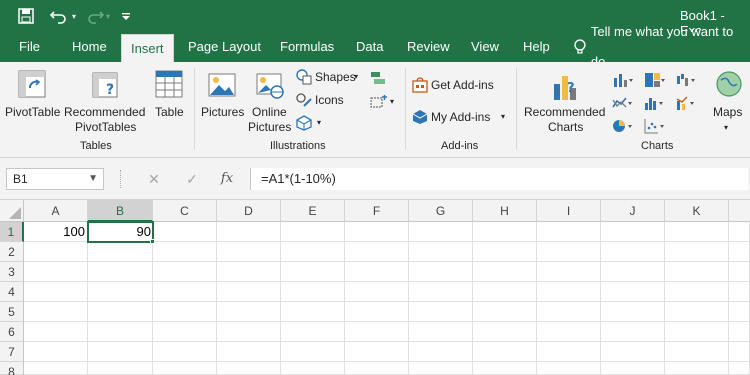 This screenshot has width=750, height=375. Describe the element at coordinates (505, 211) in the screenshot. I see `column-header-h: H` at that location.